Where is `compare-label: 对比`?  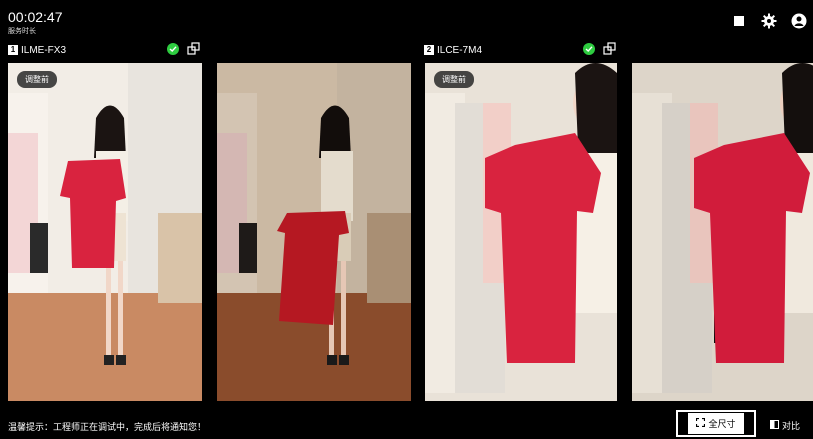 compare-label: 对比 is located at coordinates (791, 425).